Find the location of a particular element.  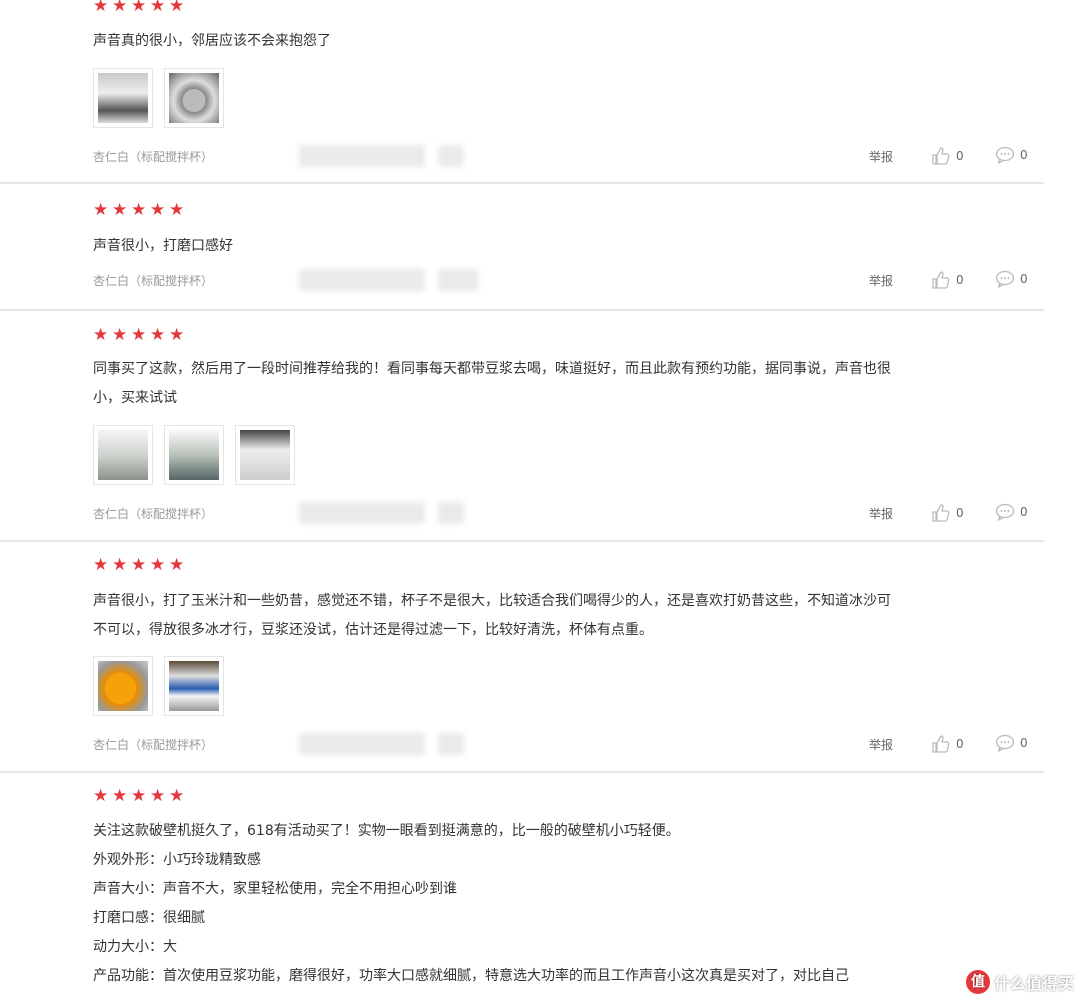

site-logo-icon: 值 is located at coordinates (977, 982).